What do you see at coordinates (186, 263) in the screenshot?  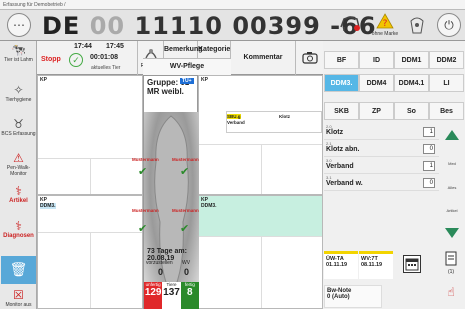 I see `wv-label: WV` at bounding box center [186, 263].